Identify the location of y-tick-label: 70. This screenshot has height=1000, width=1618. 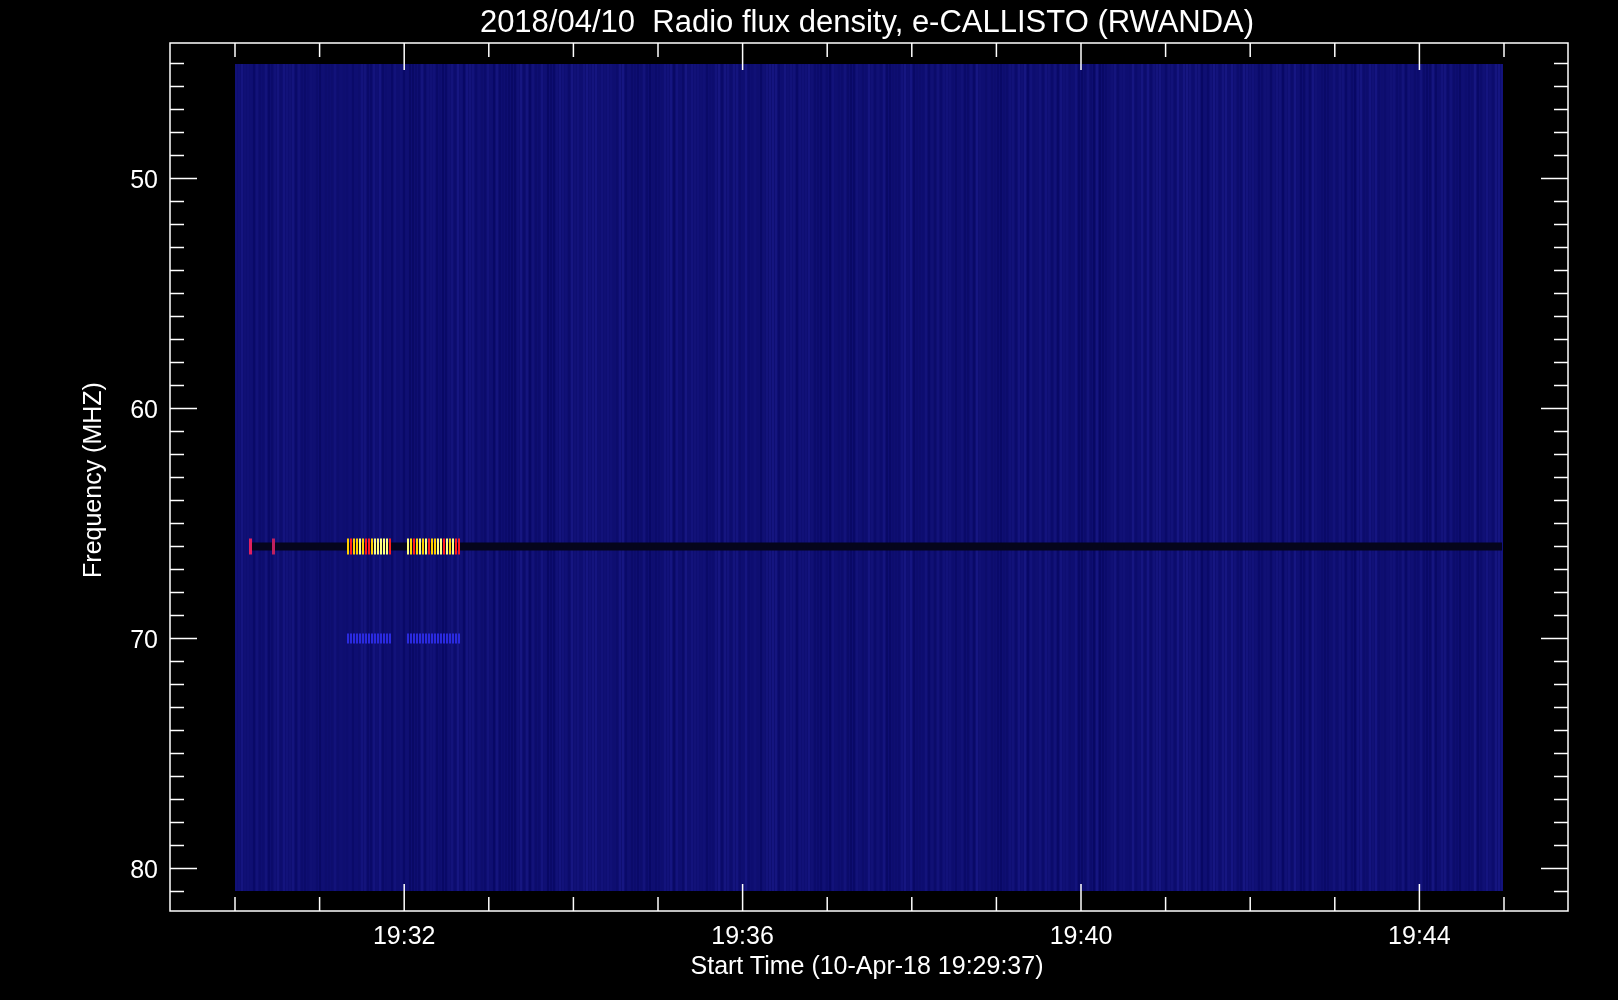
(144, 638).